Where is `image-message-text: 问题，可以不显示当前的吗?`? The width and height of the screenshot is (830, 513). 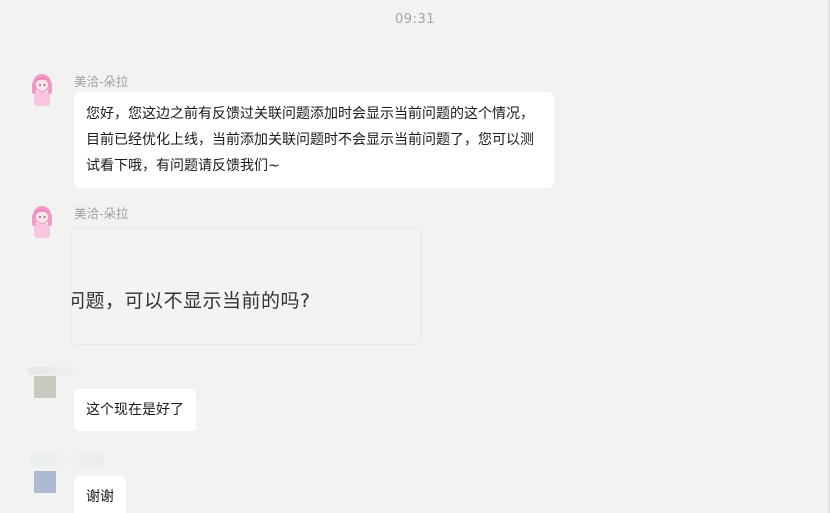 image-message-text: 问题，可以不显示当前的吗? is located at coordinates (191, 301).